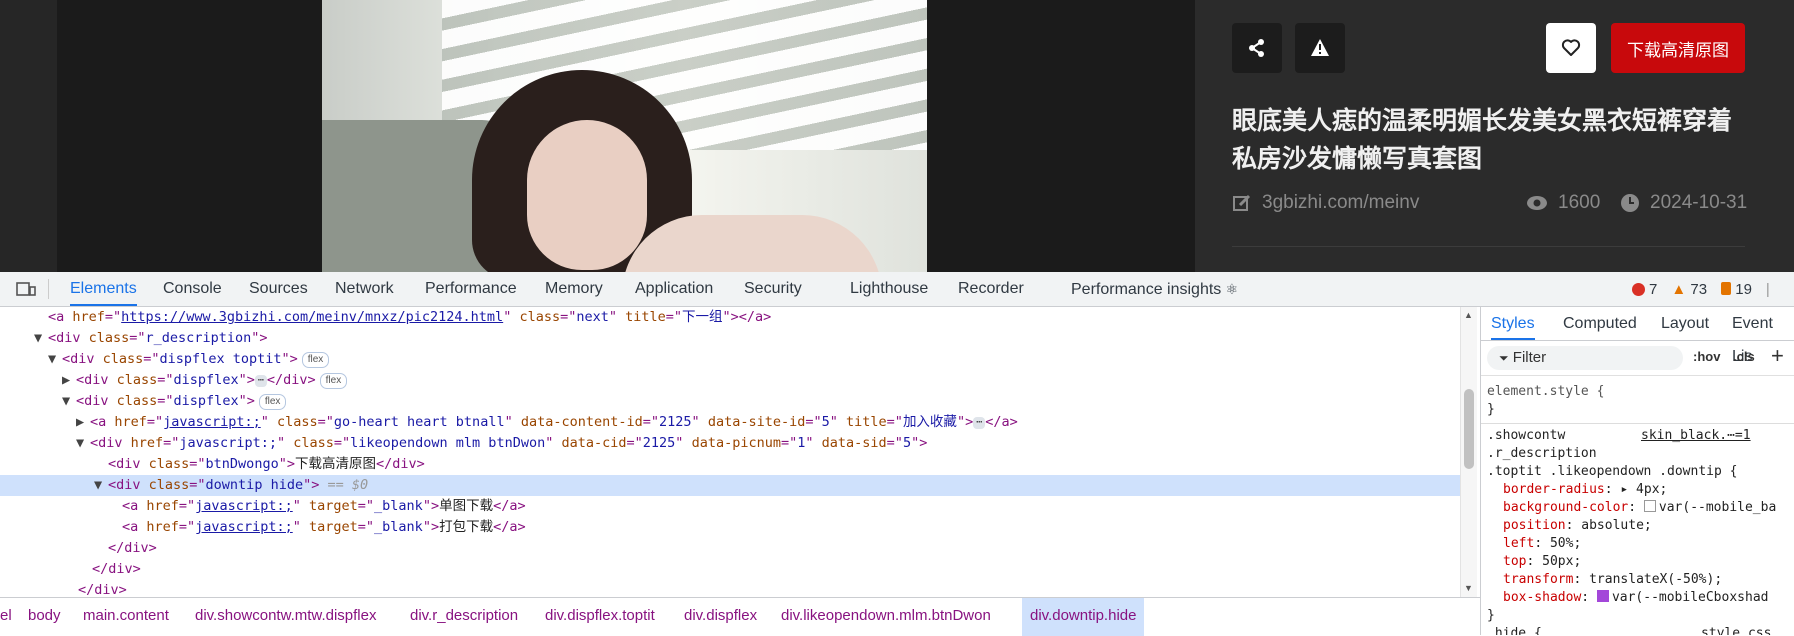 The width and height of the screenshot is (1794, 636). I want to click on css-prop-value: ▸ 4px;, so click(1644, 489).